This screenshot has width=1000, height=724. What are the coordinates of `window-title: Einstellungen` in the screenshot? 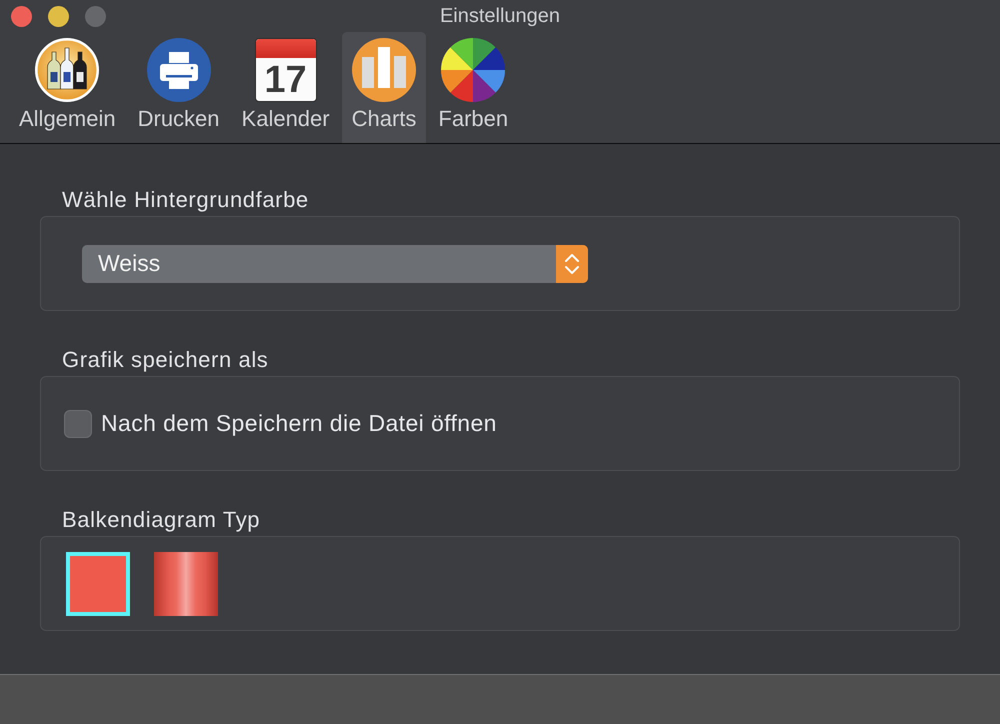 It's located at (500, 16).